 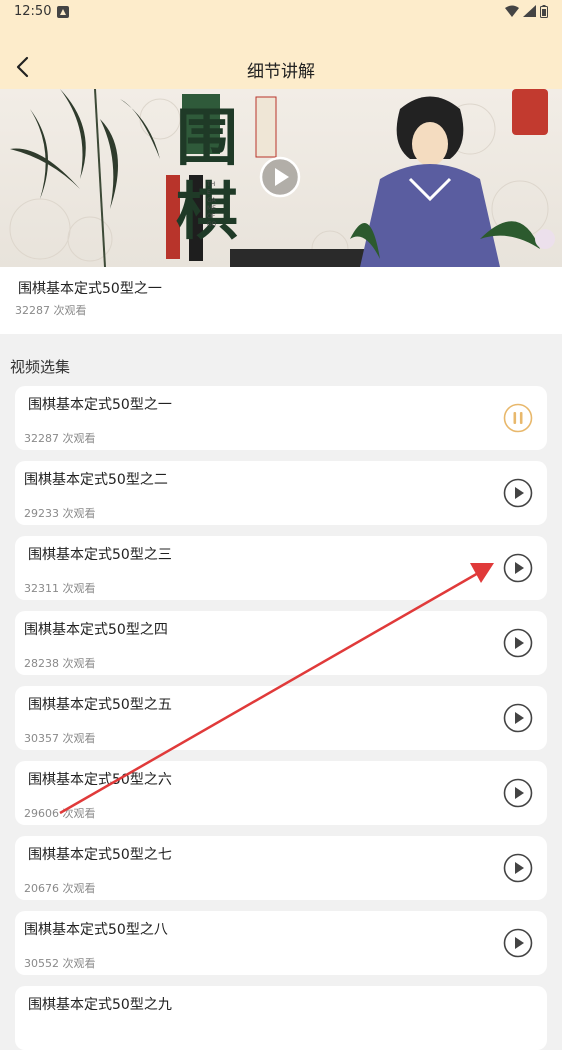 I want to click on episode-card: 围棋基本定式50型之一 32287 次观看, so click(x=281, y=418).